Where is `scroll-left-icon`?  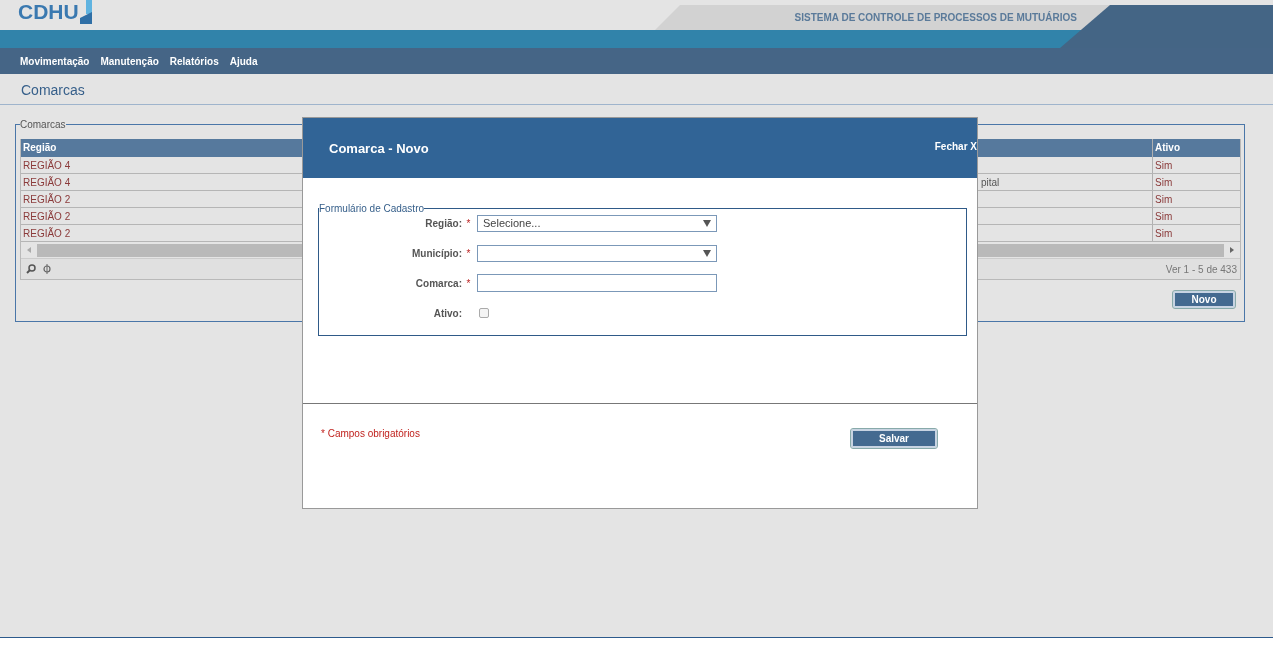
scroll-left-icon is located at coordinates (29, 250).